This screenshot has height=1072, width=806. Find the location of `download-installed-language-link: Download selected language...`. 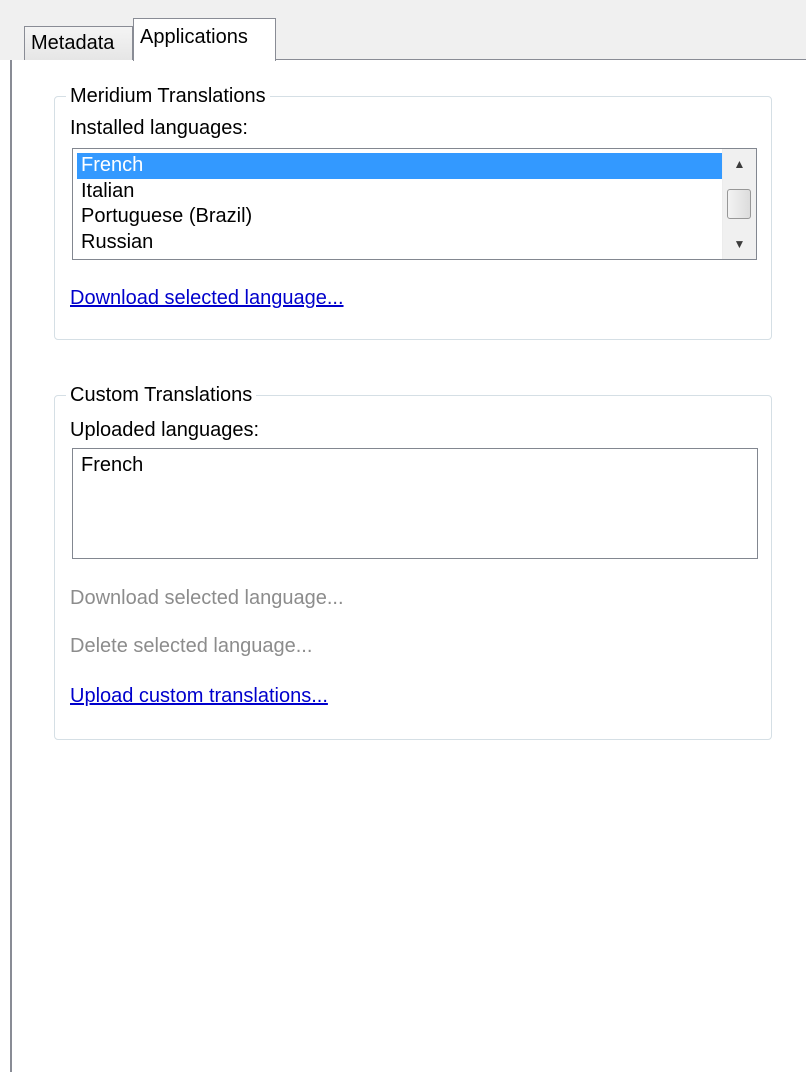

download-installed-language-link: Download selected language... is located at coordinates (207, 298).